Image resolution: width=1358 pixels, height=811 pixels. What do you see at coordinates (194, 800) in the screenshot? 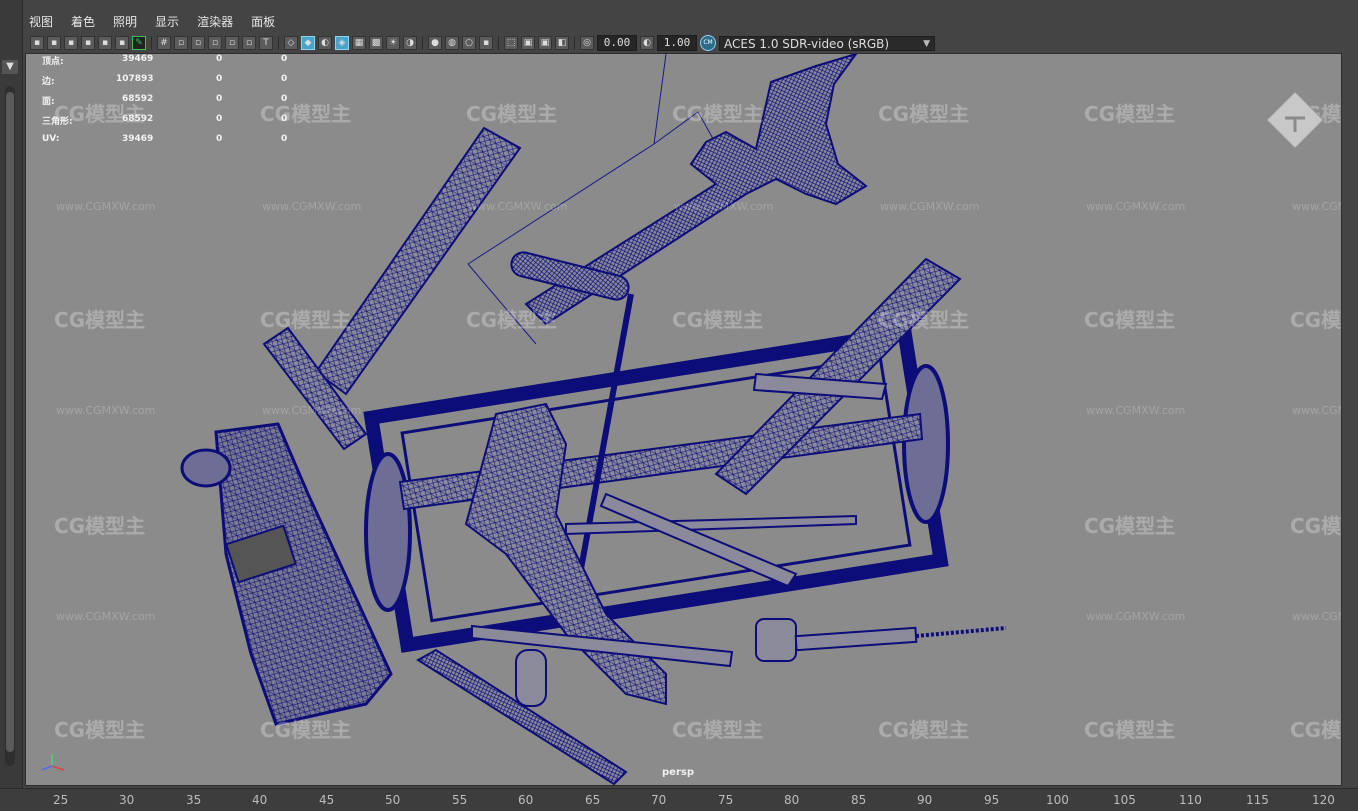
I see `ruler-tick-label: 35` at bounding box center [194, 800].